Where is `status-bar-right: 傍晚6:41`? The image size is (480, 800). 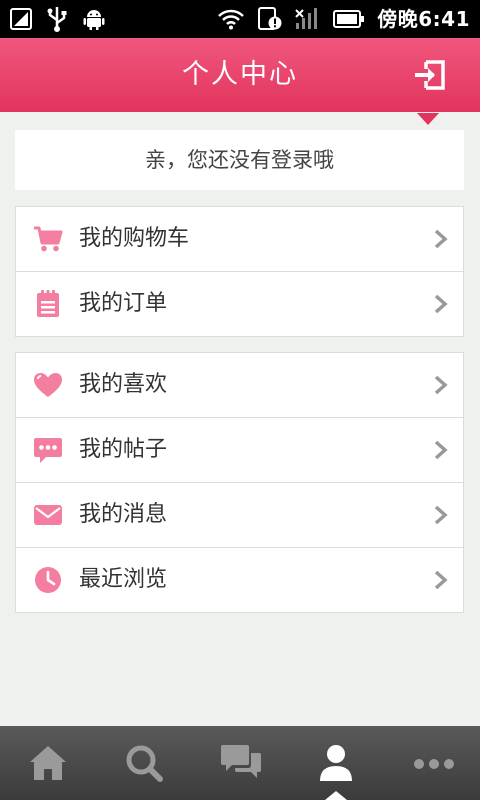 status-bar-right: 傍晚6:41 is located at coordinates (343, 19).